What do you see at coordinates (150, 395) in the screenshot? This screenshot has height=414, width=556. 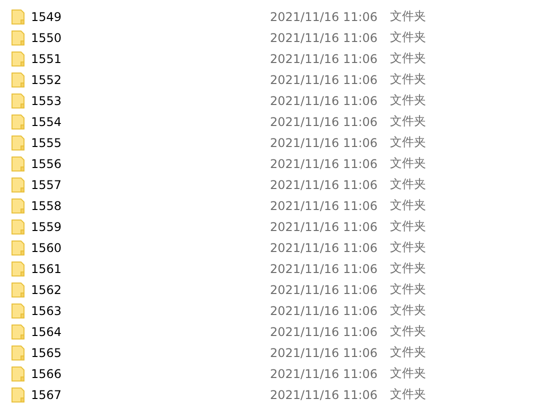 I see `file-name: 1567` at bounding box center [150, 395].